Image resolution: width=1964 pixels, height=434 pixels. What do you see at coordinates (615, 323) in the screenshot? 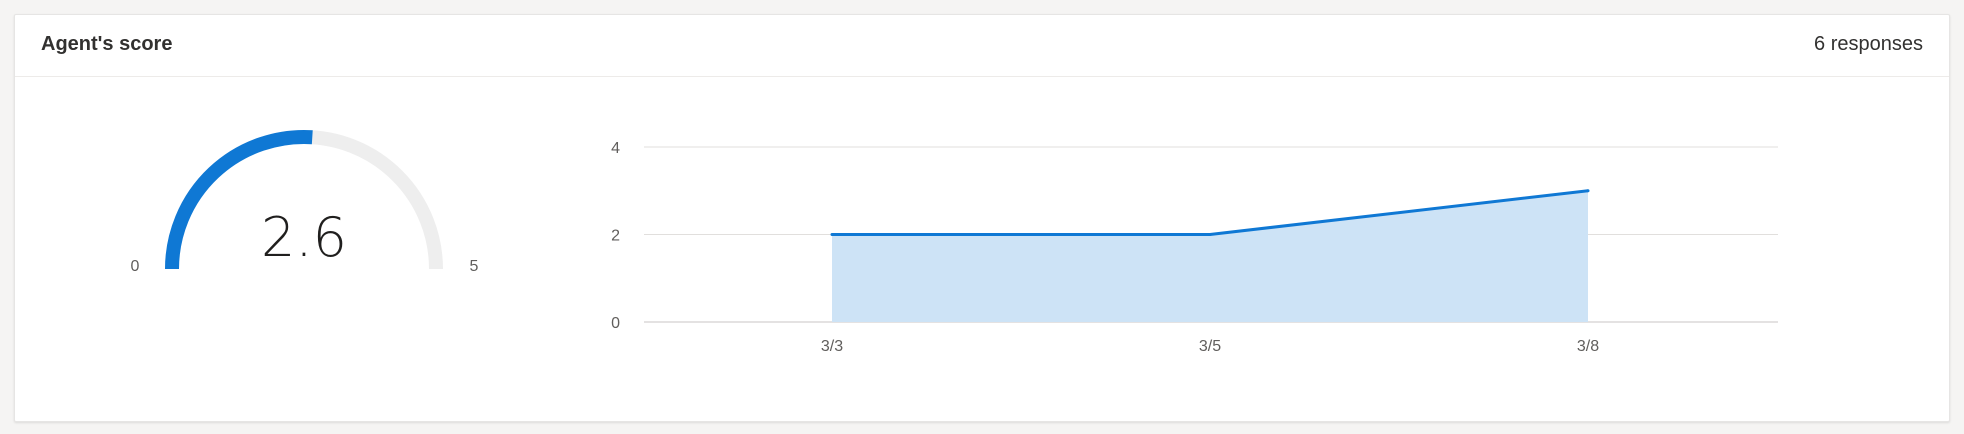
I see `y-tick-label: 0` at bounding box center [615, 323].